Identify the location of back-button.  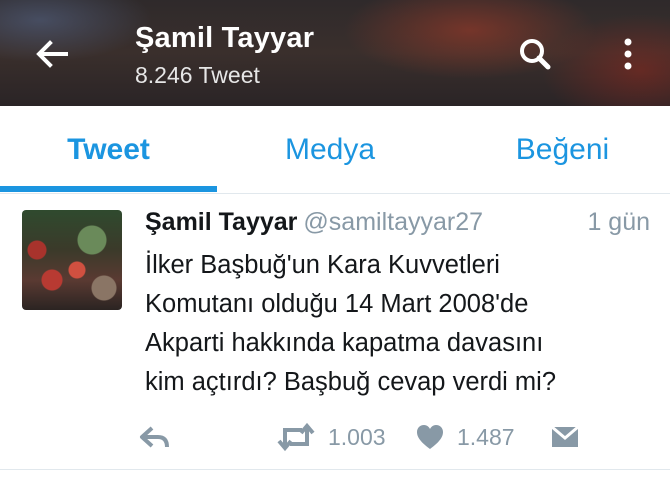
(52, 54).